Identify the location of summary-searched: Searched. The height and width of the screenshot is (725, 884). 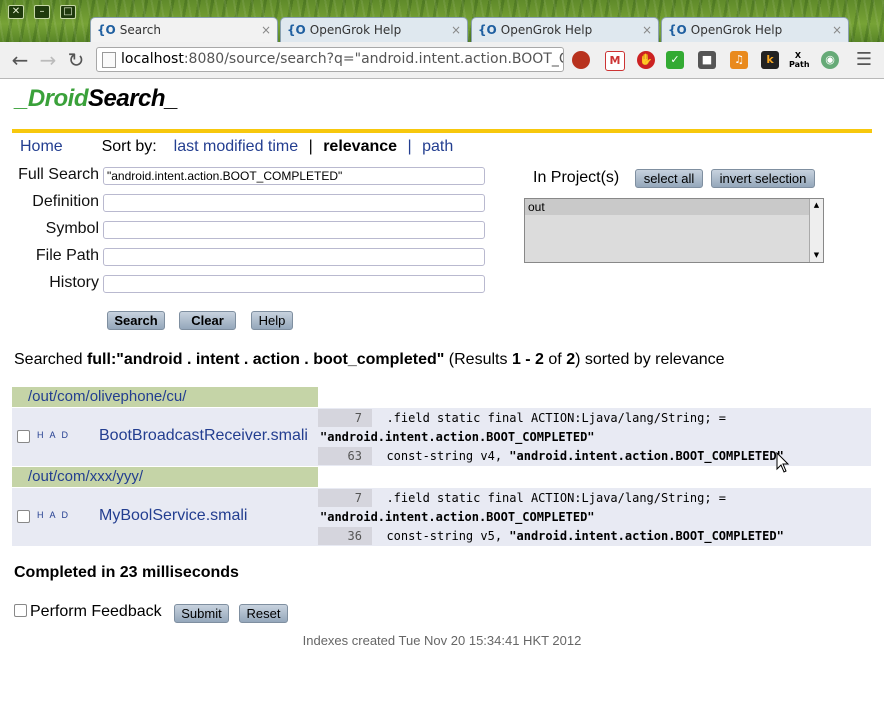
(48, 359).